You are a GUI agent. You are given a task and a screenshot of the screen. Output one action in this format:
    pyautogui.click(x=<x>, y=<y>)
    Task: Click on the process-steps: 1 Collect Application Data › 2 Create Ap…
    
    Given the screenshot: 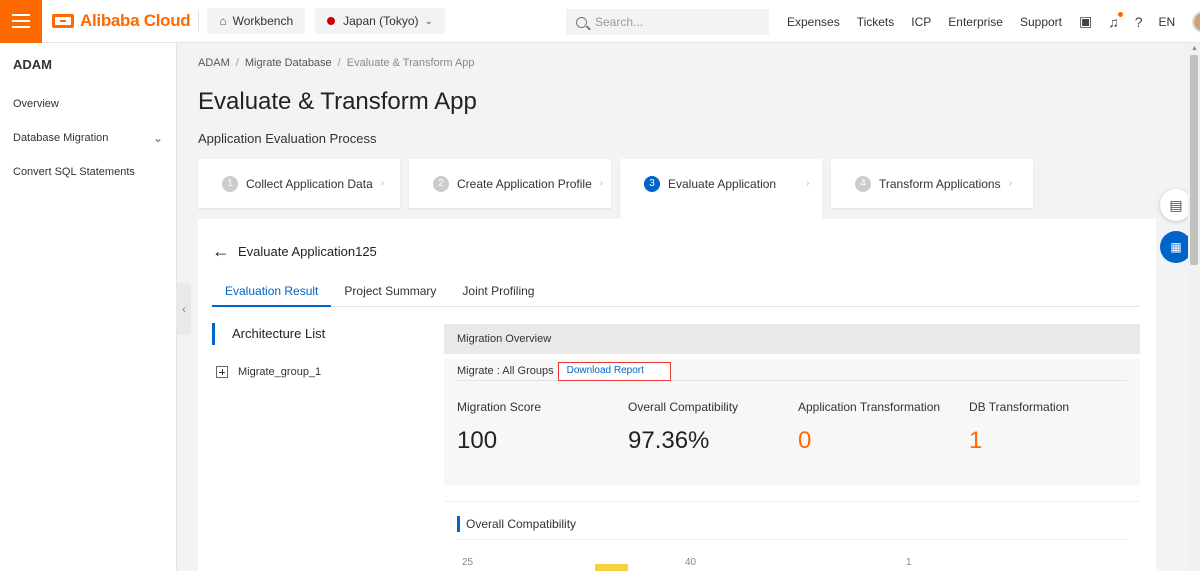 What is the action you would take?
    pyautogui.click(x=620, y=189)
    